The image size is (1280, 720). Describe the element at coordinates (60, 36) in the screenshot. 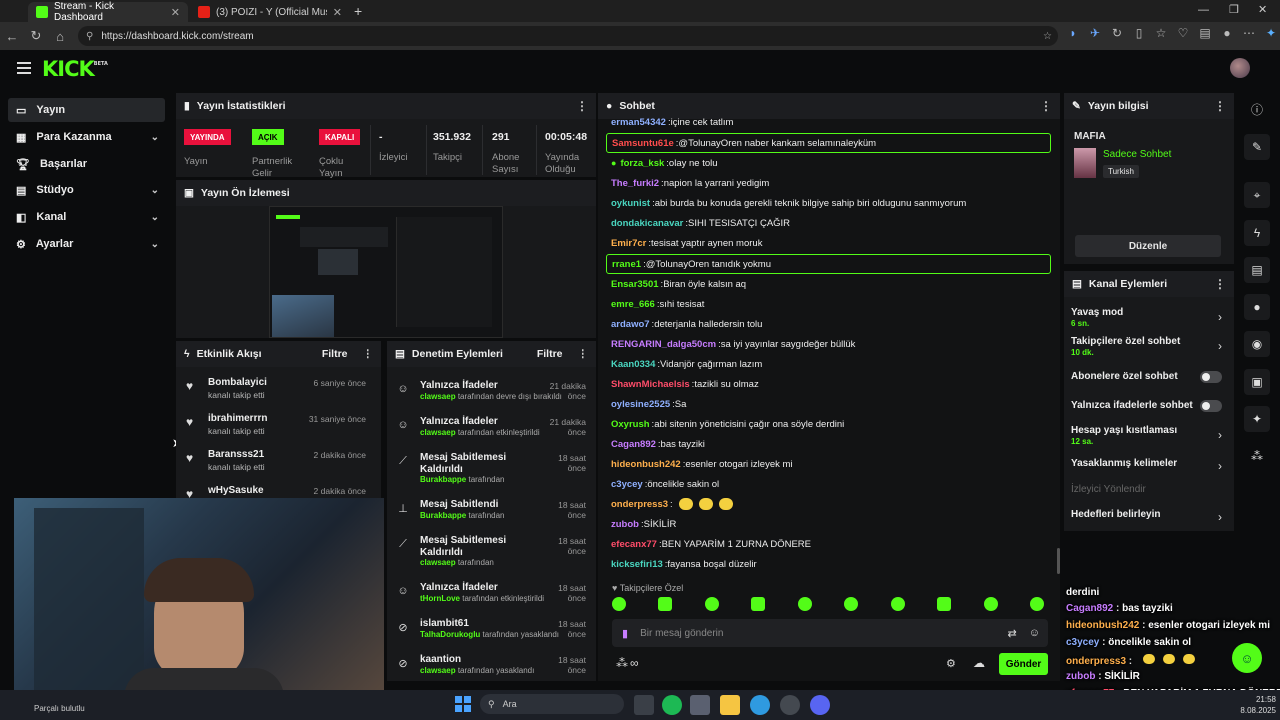

I see `home-icon: ⌂` at that location.